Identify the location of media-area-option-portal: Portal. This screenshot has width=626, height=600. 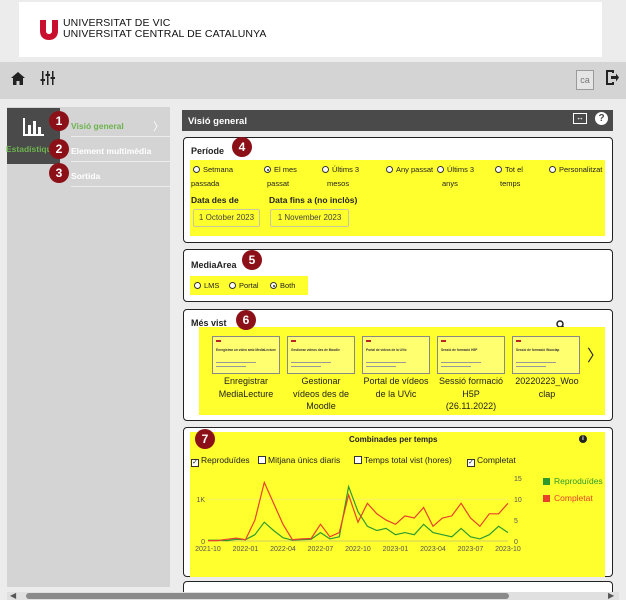
(244, 286).